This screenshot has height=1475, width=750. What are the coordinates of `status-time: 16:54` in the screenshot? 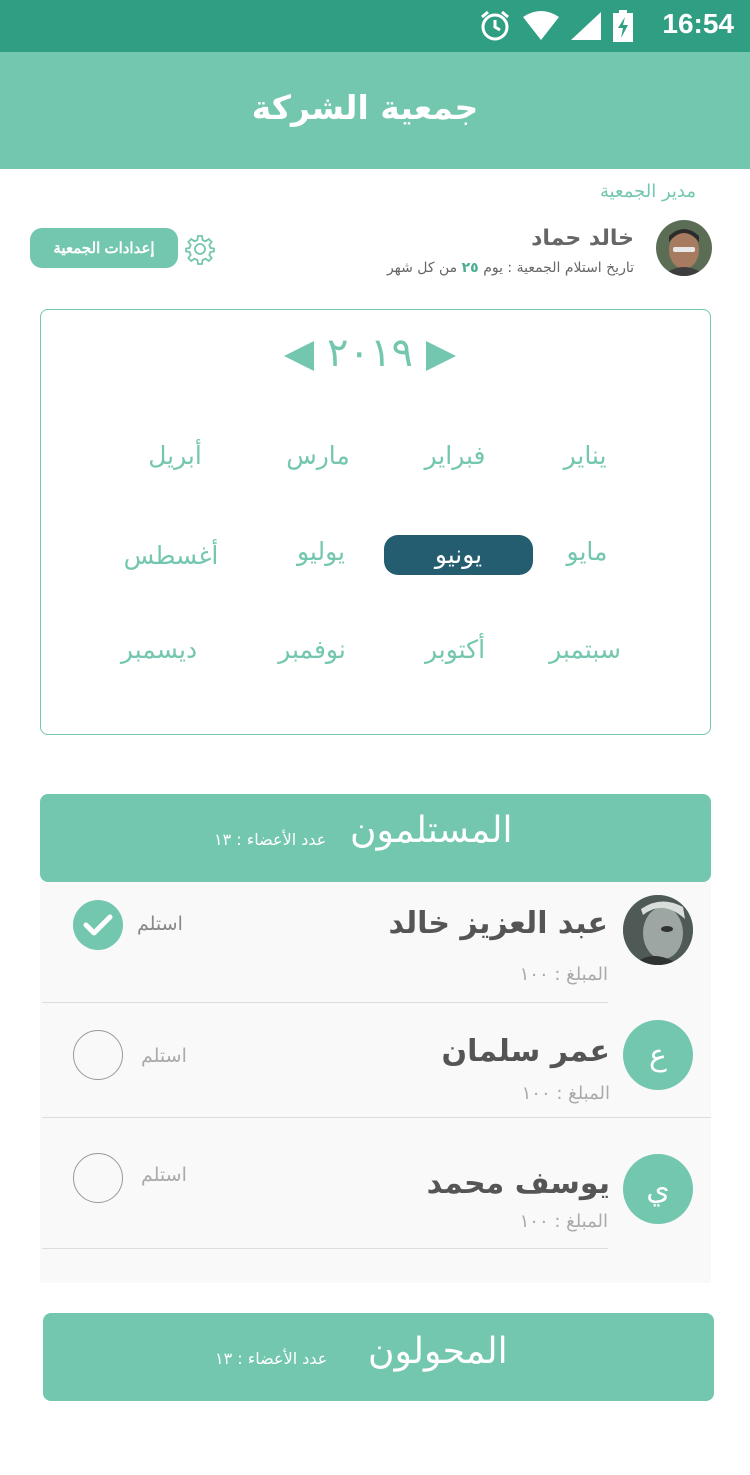 It's located at (698, 23).